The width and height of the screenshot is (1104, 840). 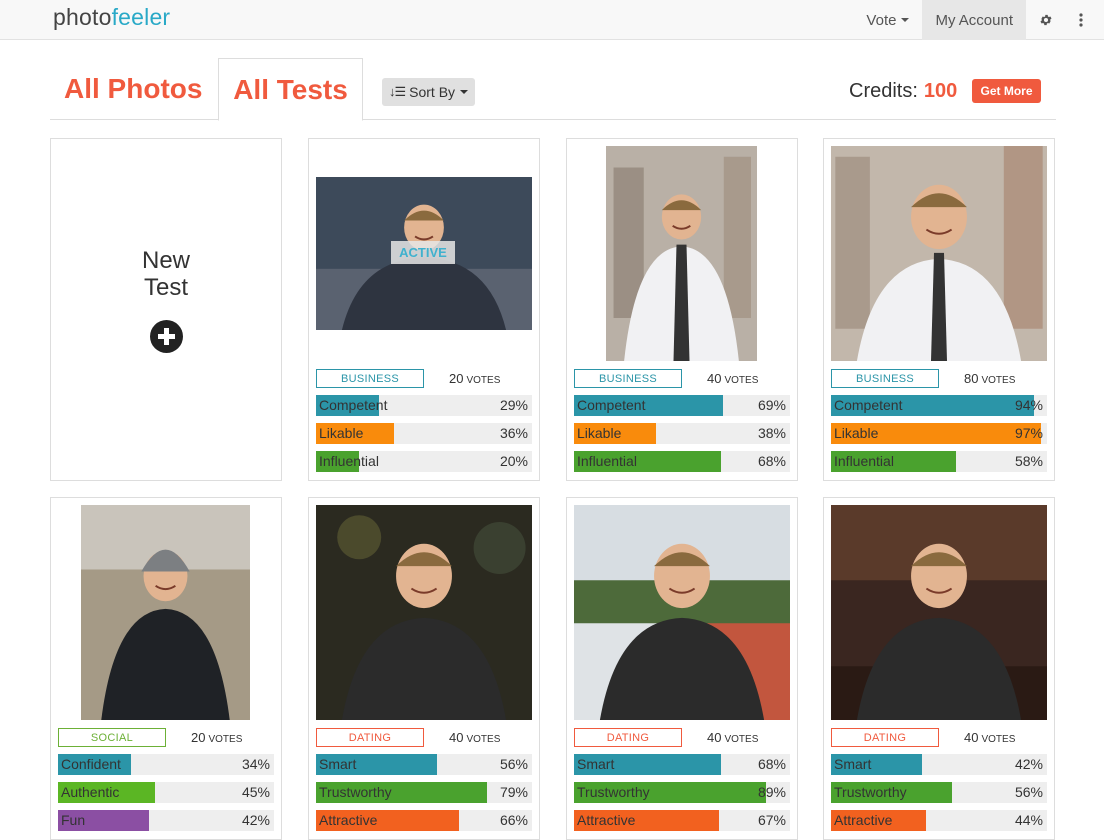 I want to click on caret-down-icon, so click(x=905, y=20).